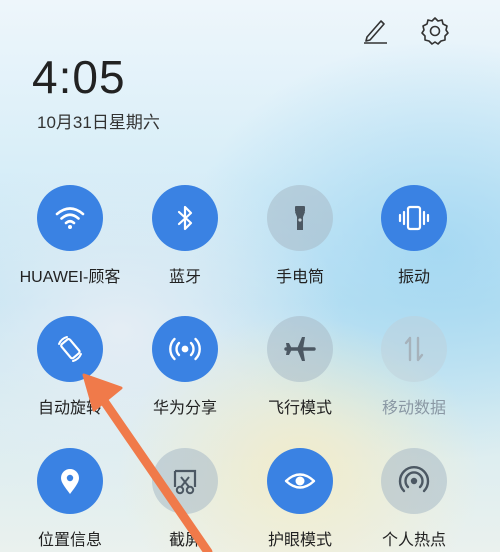 The image size is (500, 552). Describe the element at coordinates (300, 481) in the screenshot. I see `eye-comfort-icon` at that location.